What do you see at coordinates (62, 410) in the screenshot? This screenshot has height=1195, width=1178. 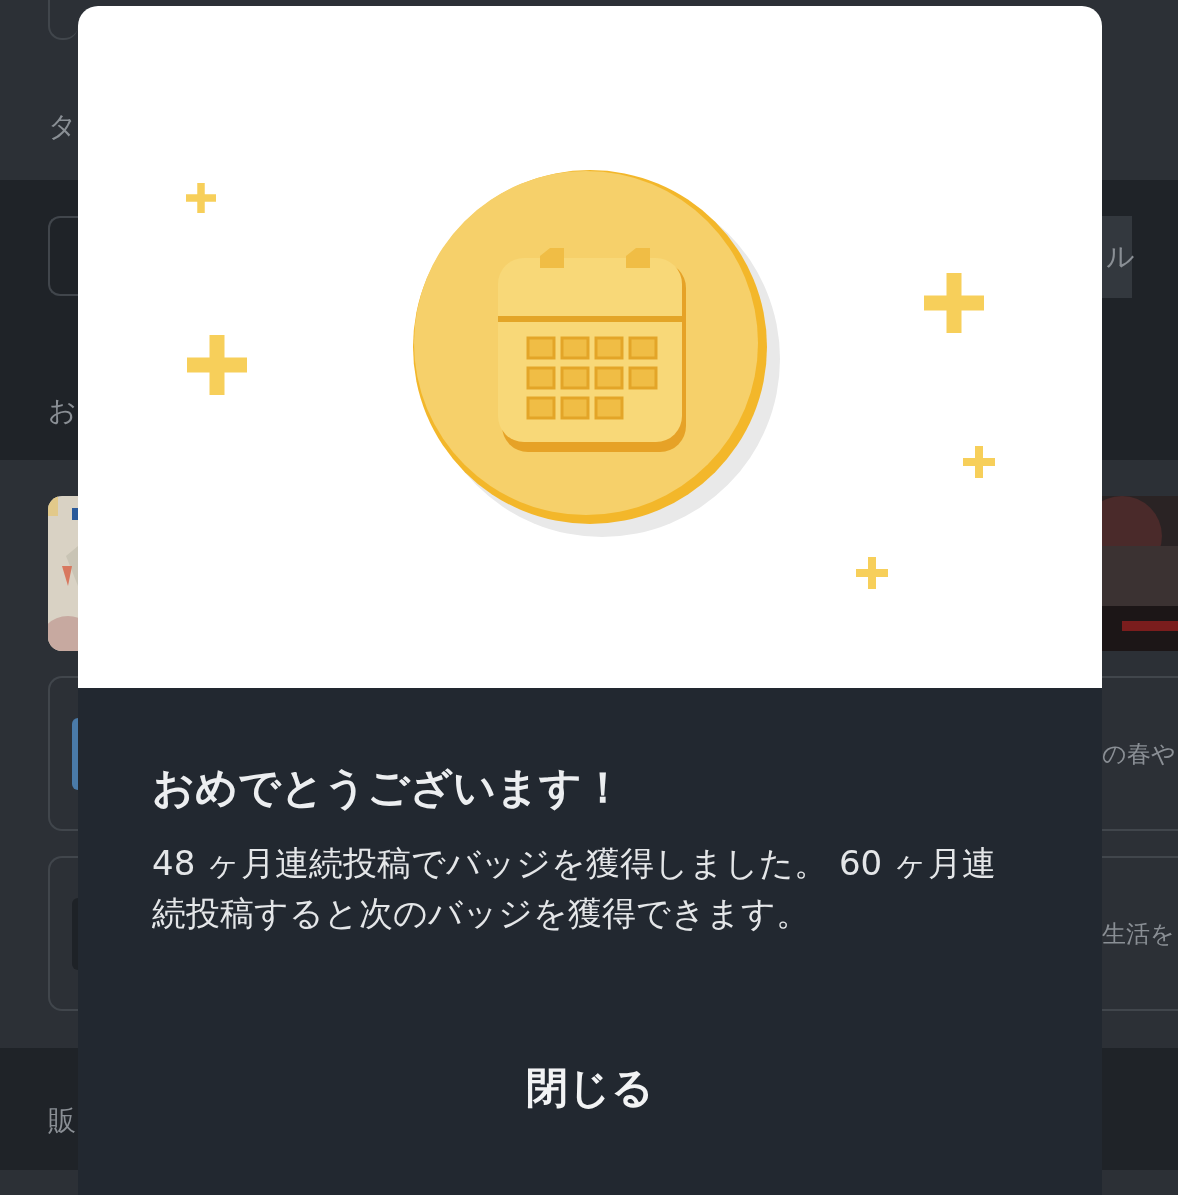 I see `section-heading: お` at bounding box center [62, 410].